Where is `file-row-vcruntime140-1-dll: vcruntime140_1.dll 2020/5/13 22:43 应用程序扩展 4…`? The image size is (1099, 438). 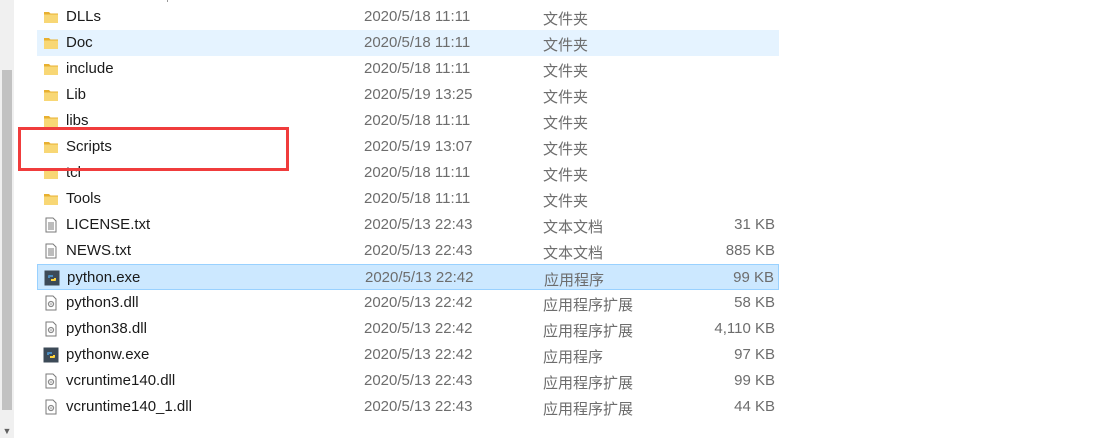 file-row-vcruntime140-1-dll: vcruntime140_1.dll 2020/5/13 22:43 应用程序扩展 4… is located at coordinates (408, 407).